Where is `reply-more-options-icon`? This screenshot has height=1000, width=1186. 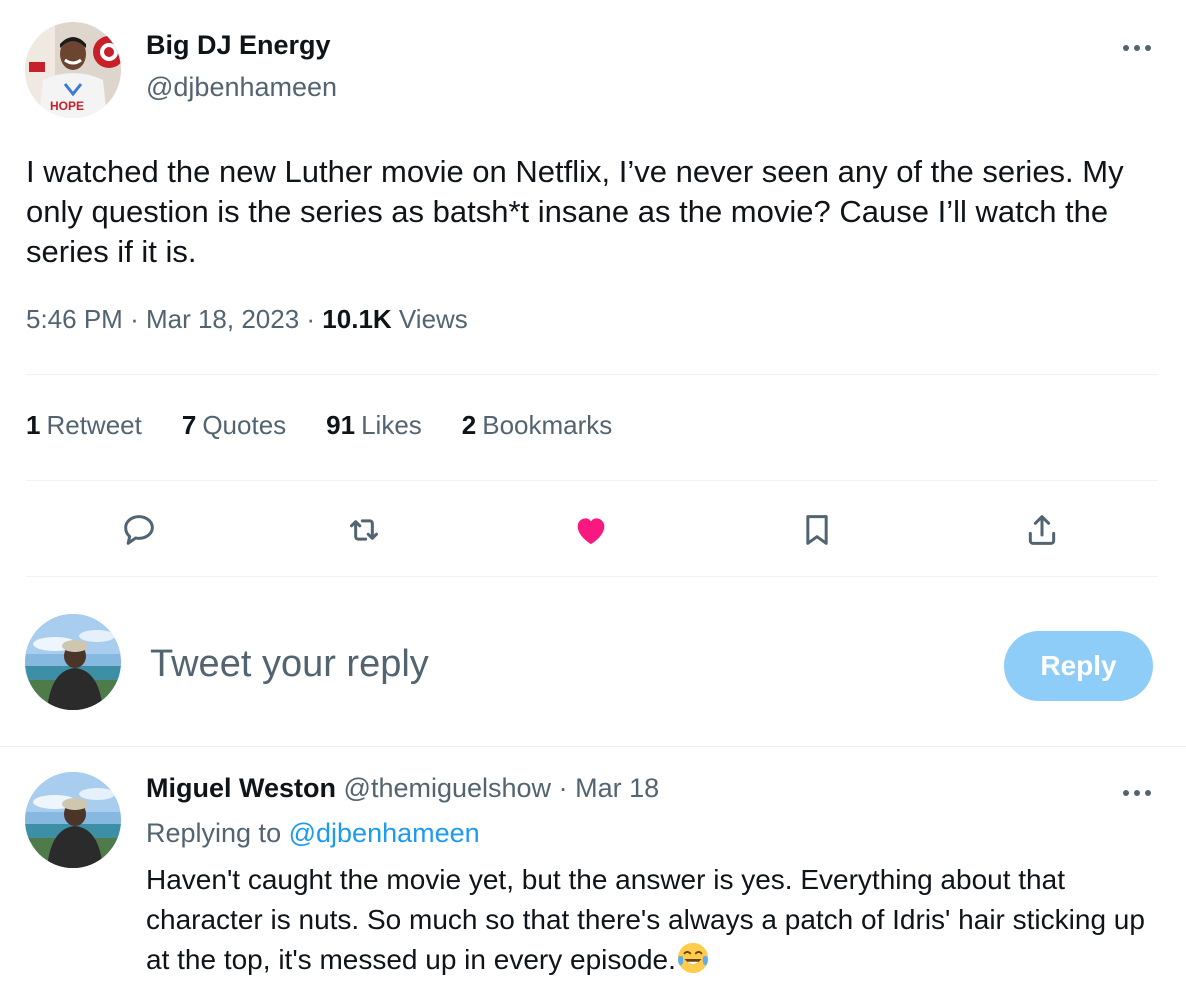
reply-more-options-icon is located at coordinates (1137, 793).